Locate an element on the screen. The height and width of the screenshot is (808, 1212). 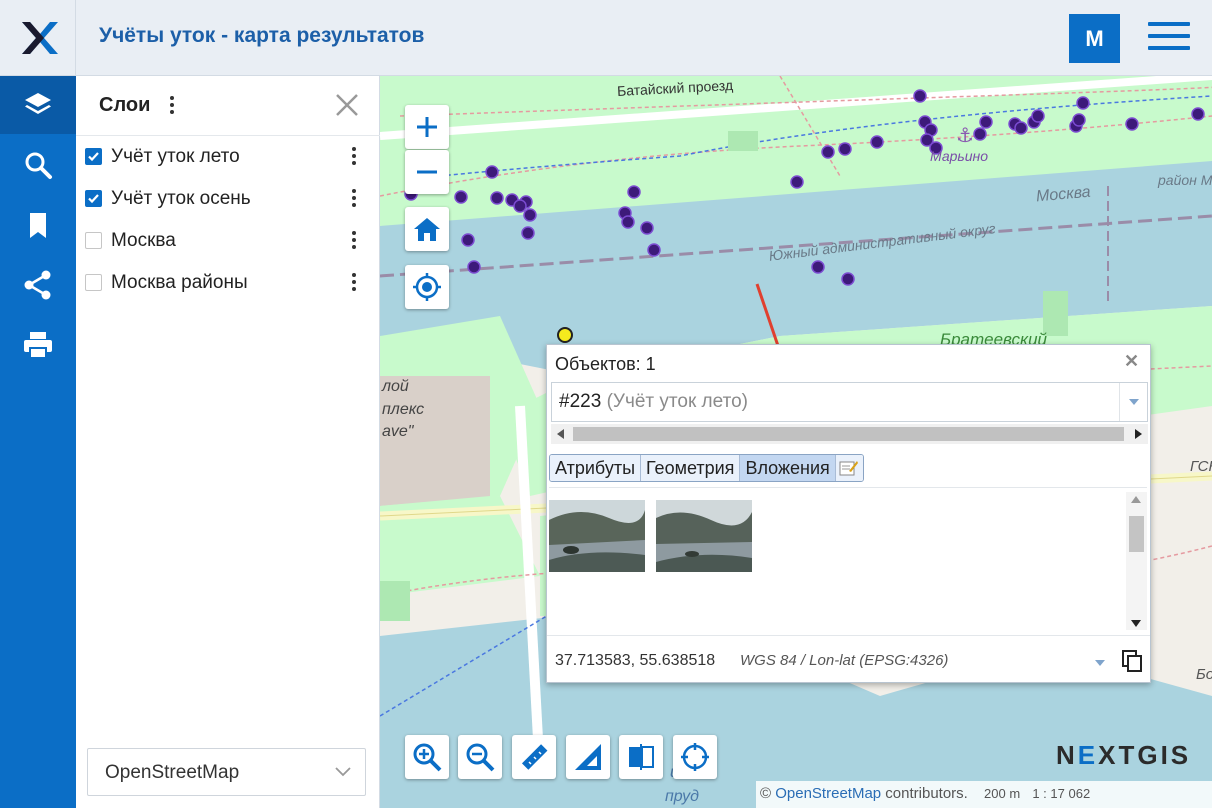
popup-title: Объектов: 1 is located at coordinates (605, 364).